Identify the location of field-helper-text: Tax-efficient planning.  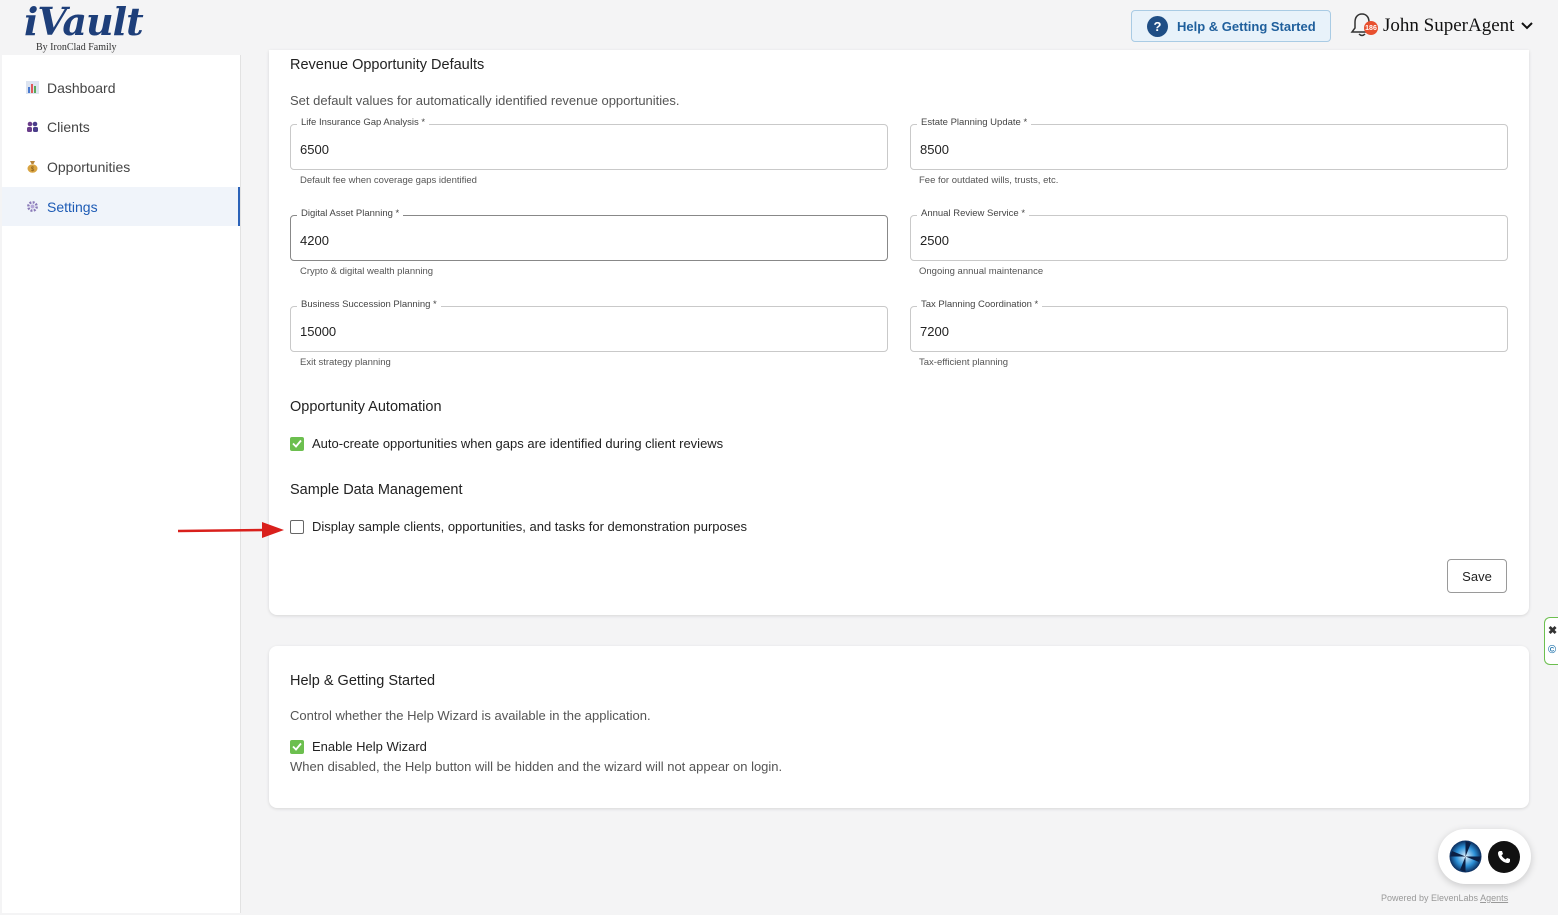
(964, 362).